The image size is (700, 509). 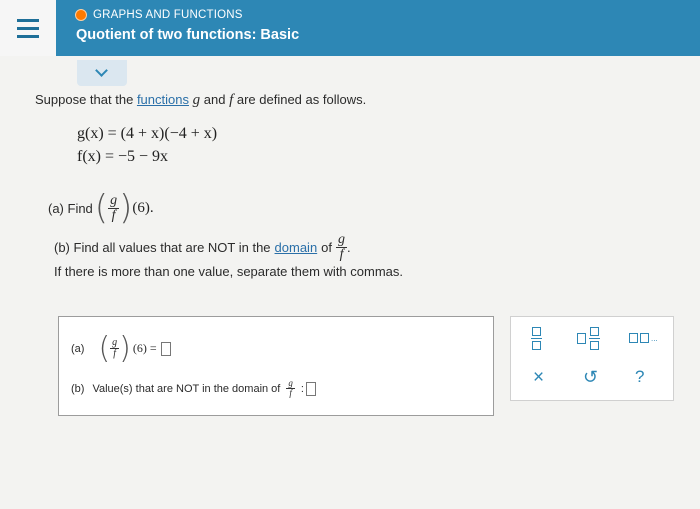 What do you see at coordinates (349, 247) in the screenshot?
I see `part-b-period: .` at bounding box center [349, 247].